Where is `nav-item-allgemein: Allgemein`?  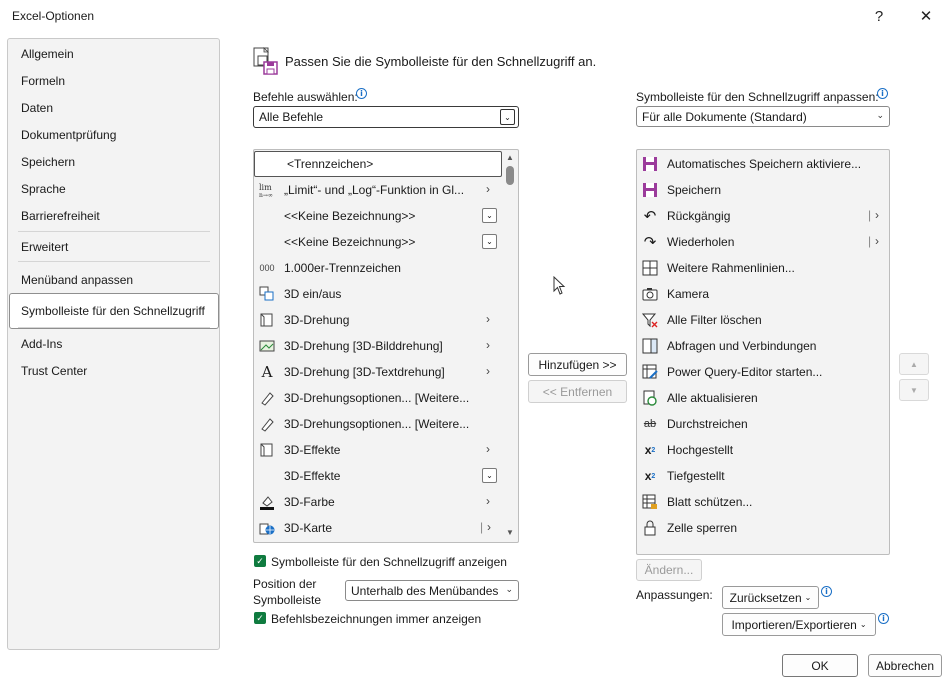
nav-item-allgemein: Allgemein is located at coordinates (47, 54).